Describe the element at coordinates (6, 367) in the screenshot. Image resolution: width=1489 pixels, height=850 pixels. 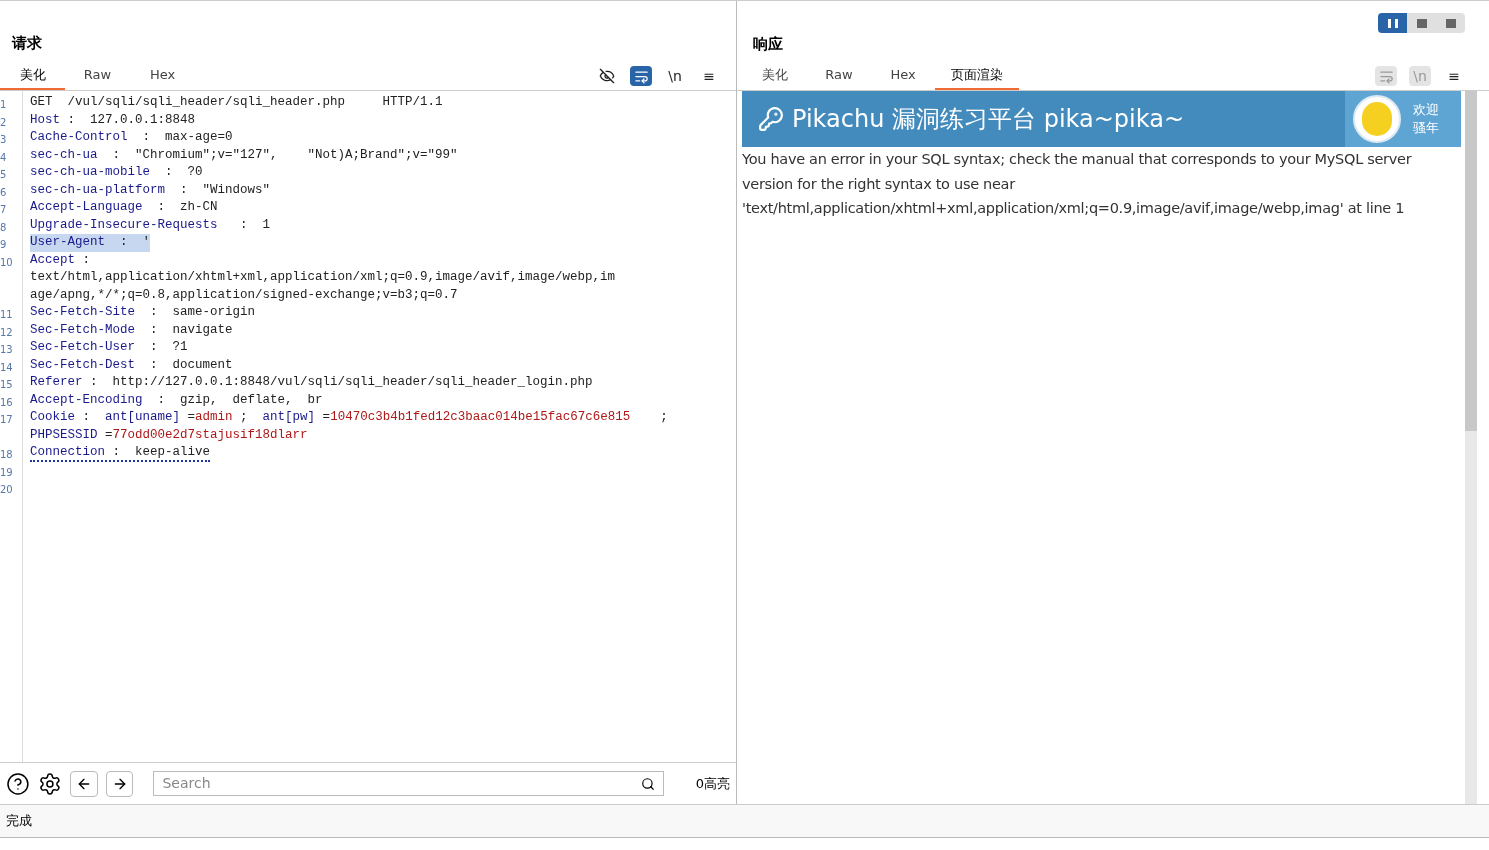
I see `line-number: 14` at that location.